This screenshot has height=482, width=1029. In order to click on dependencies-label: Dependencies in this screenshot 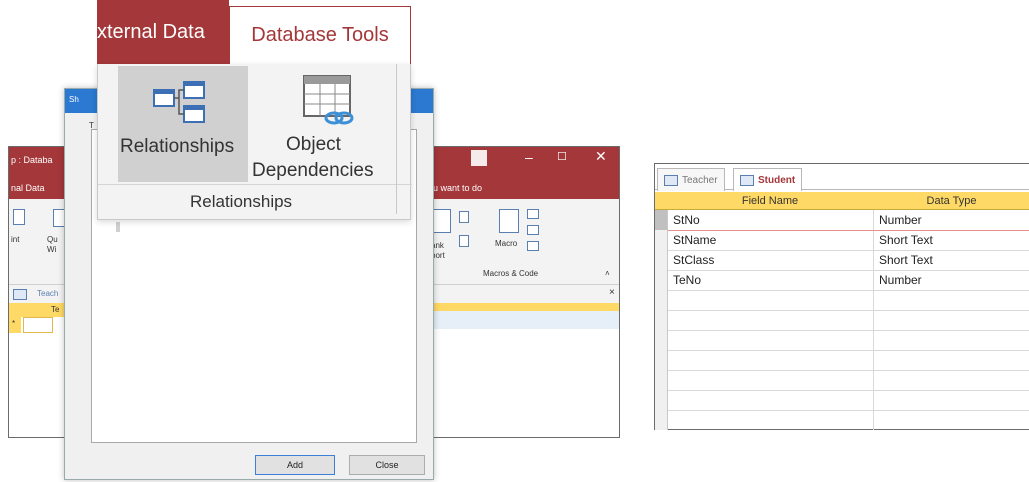, I will do `click(313, 170)`.